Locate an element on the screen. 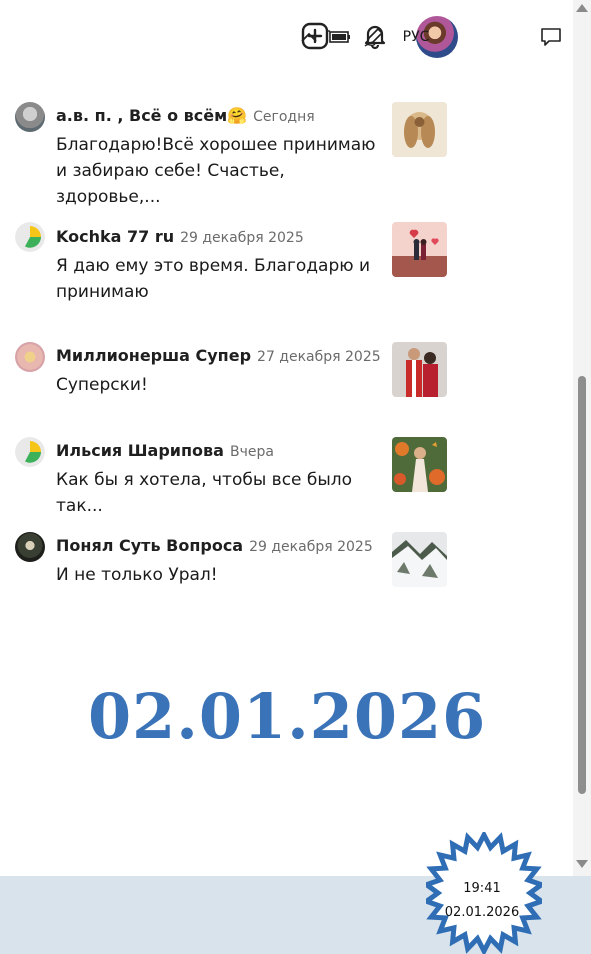  snowy-forest-image-icon is located at coordinates (419, 559).